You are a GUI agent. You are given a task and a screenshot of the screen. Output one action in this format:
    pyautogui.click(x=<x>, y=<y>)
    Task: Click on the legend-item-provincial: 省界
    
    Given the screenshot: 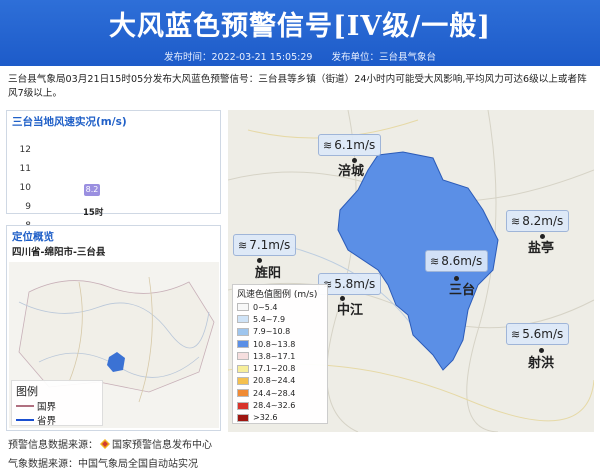 What is the action you would take?
    pyautogui.click(x=57, y=420)
    